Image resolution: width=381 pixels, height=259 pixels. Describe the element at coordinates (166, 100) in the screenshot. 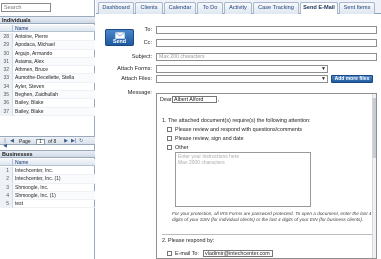

I see `dear-text: Dear` at that location.